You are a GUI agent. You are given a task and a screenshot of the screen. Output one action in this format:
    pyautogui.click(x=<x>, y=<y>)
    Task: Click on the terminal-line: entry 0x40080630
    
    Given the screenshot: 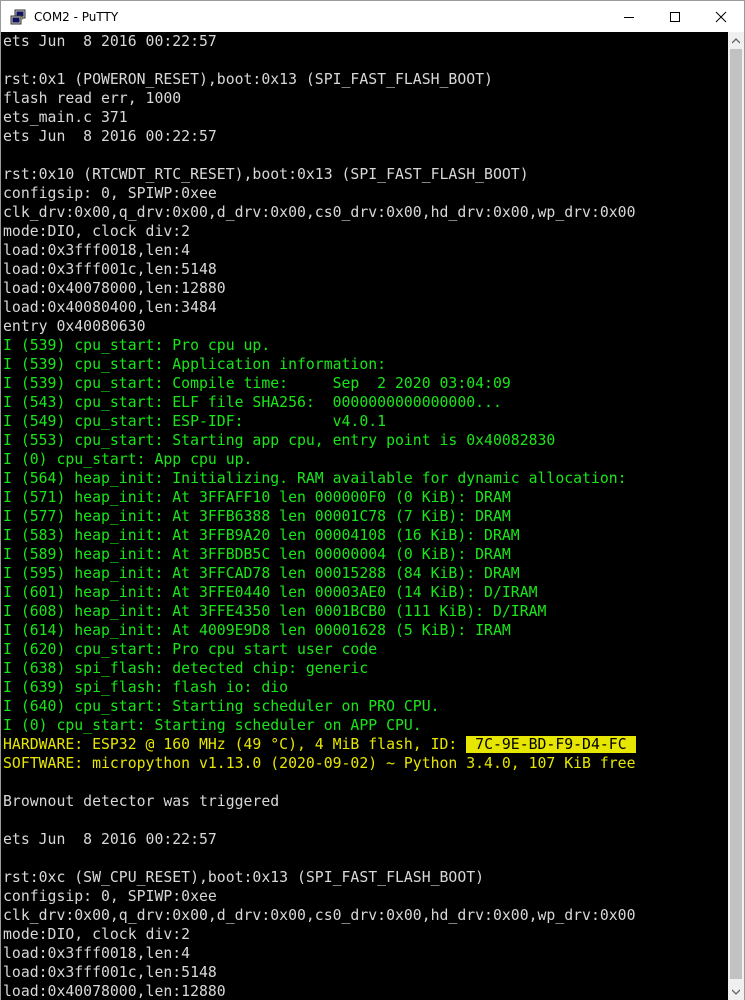 What is the action you would take?
    pyautogui.click(x=364, y=326)
    